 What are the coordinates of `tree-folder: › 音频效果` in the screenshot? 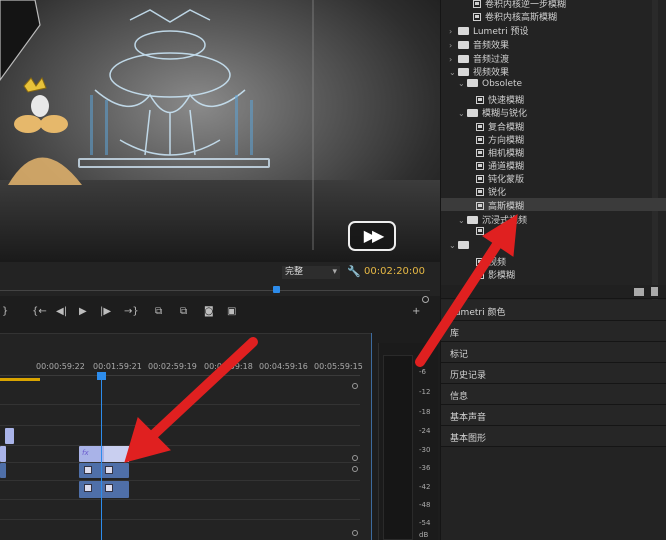 It's located at (479, 44).